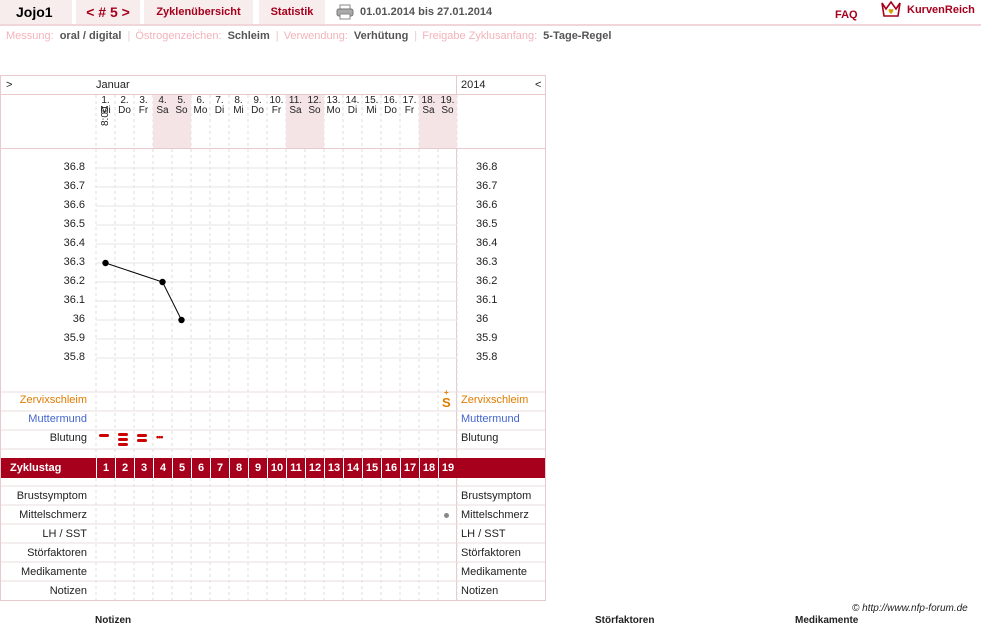  I want to click on day-header: 19. So, so click(447, 122).